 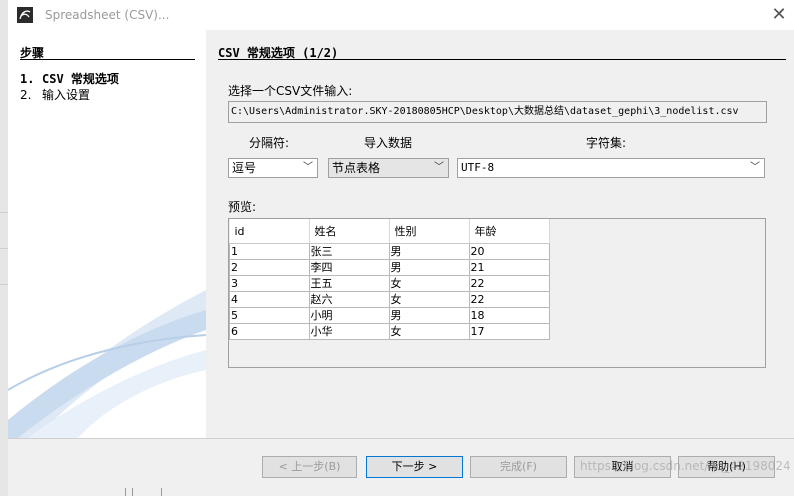 I want to click on back-button: < 上一步(B), so click(x=309, y=467).